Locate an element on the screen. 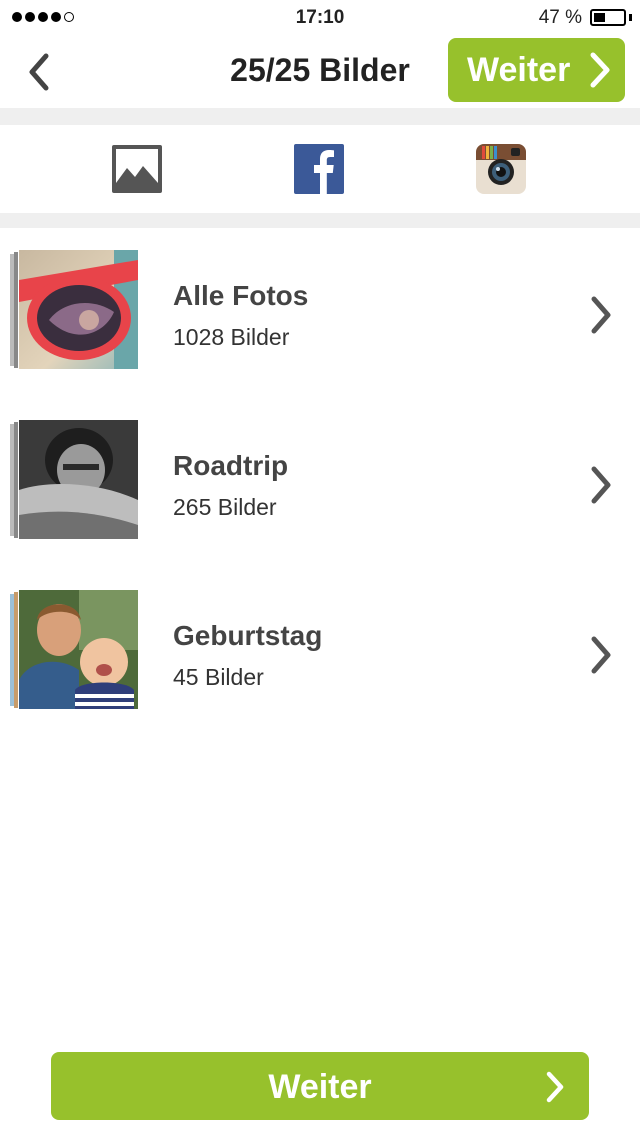 This screenshot has height=1136, width=640. tab-instagram is located at coordinates (502, 170).